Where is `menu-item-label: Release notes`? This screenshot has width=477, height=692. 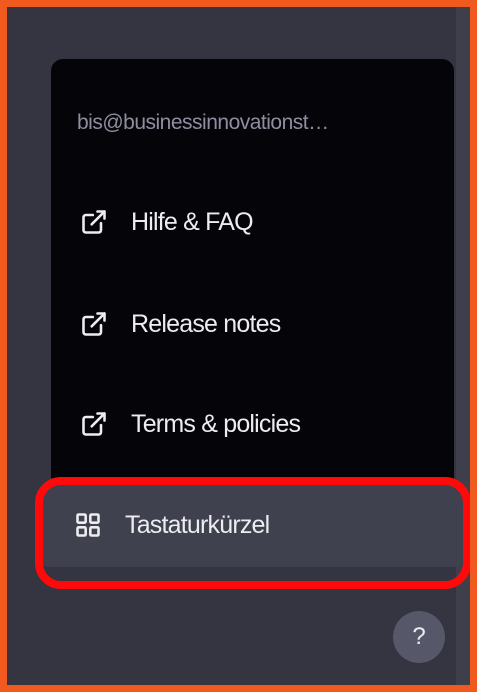
menu-item-label: Release notes is located at coordinates (206, 323).